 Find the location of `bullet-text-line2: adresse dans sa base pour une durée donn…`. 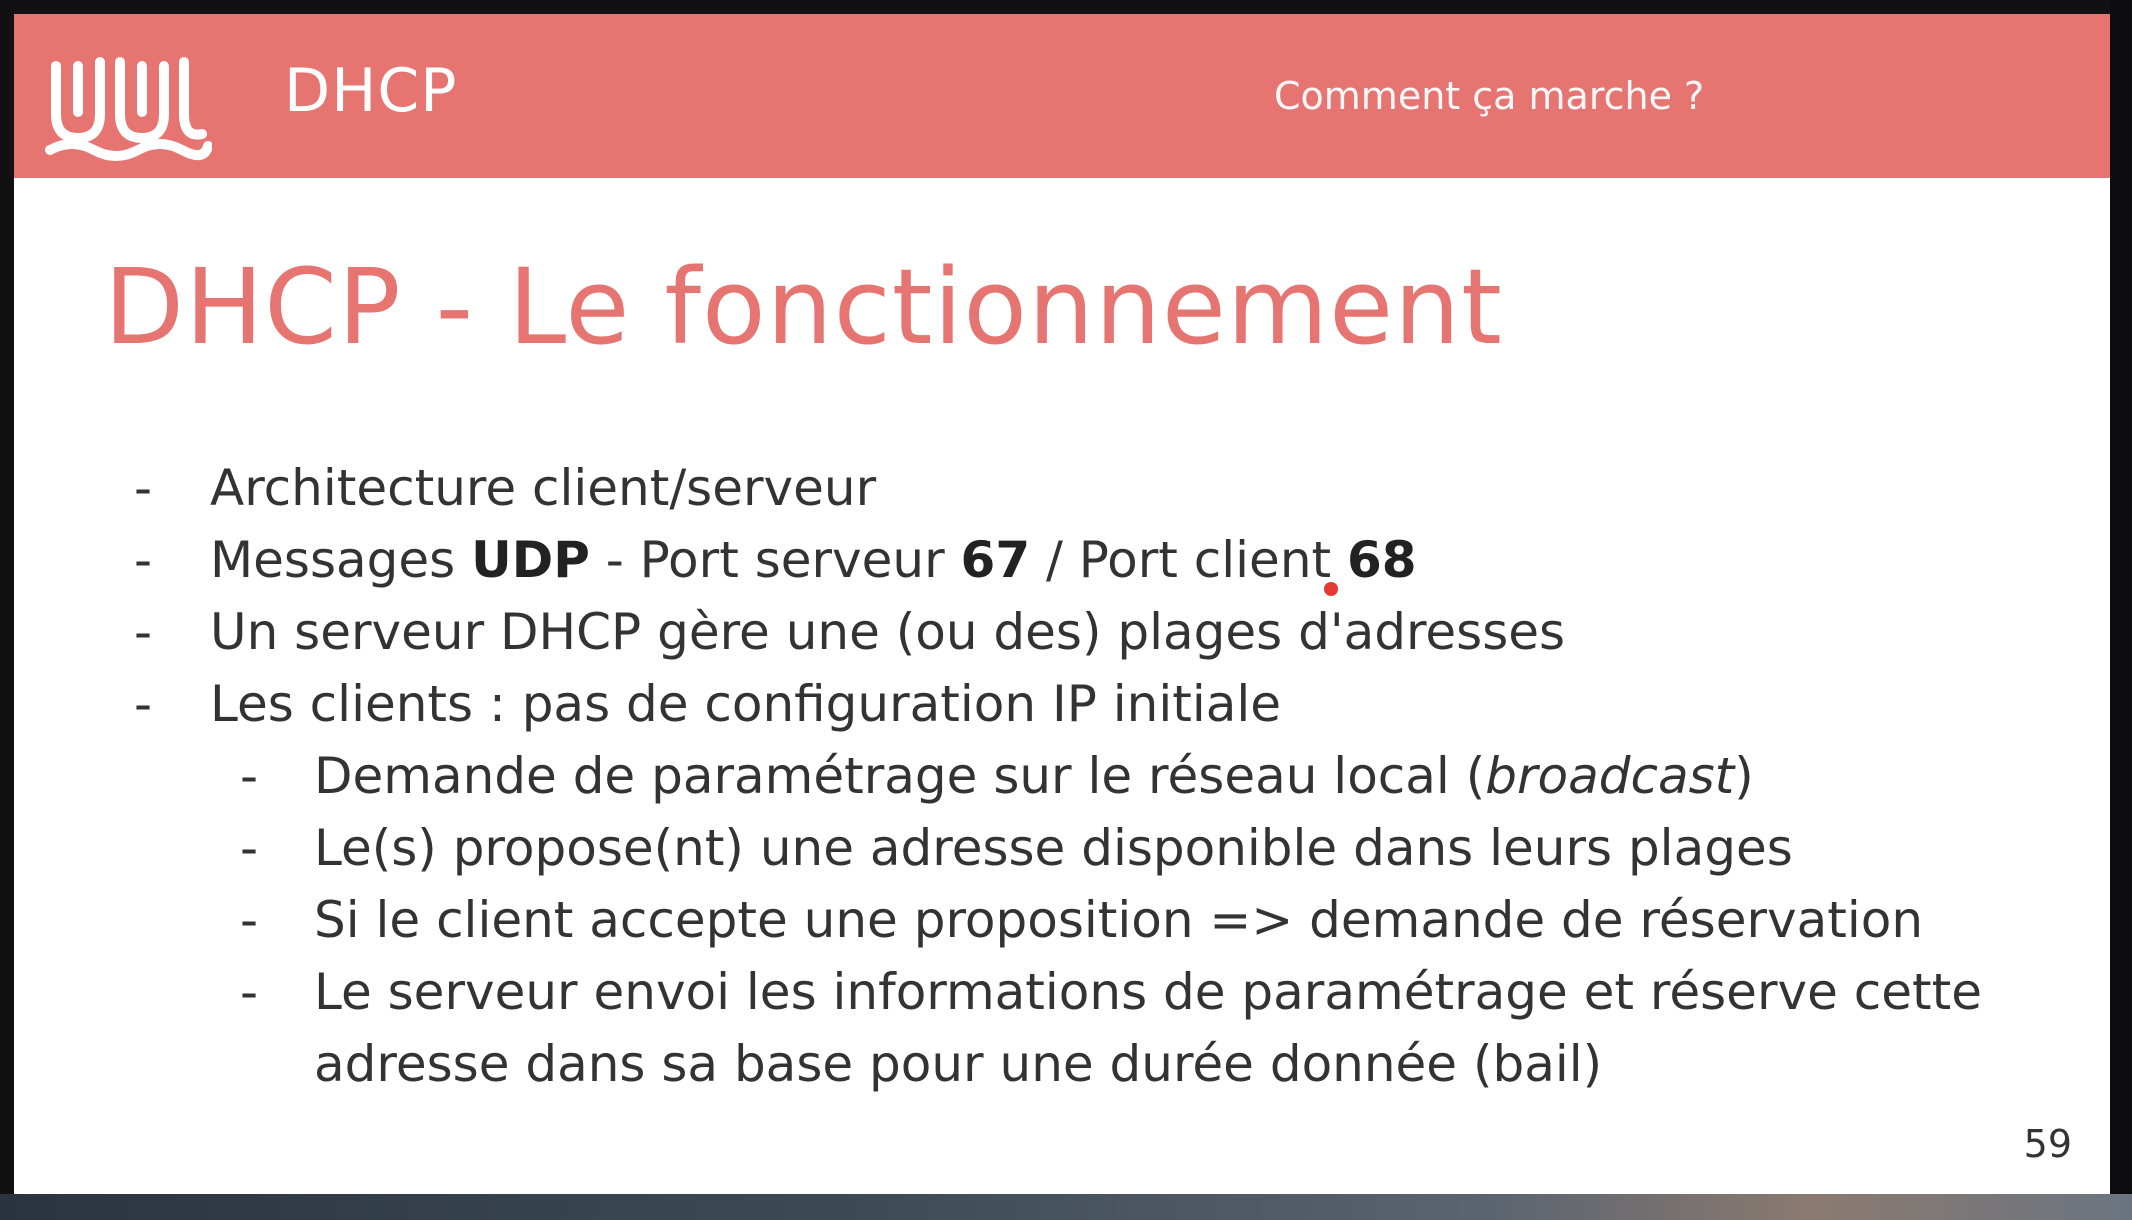

bullet-text-line2: adresse dans sa base pour une durée donn… is located at coordinates (958, 1064).